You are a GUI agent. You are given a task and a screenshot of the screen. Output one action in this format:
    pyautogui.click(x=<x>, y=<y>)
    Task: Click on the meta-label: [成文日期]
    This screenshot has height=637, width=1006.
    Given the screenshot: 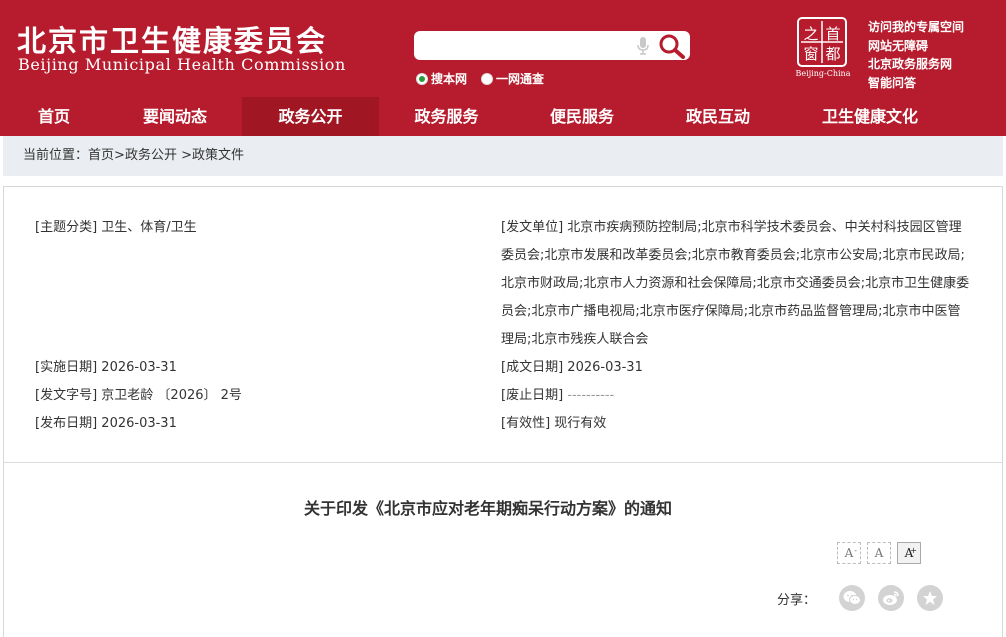 What is the action you would take?
    pyautogui.click(x=532, y=367)
    